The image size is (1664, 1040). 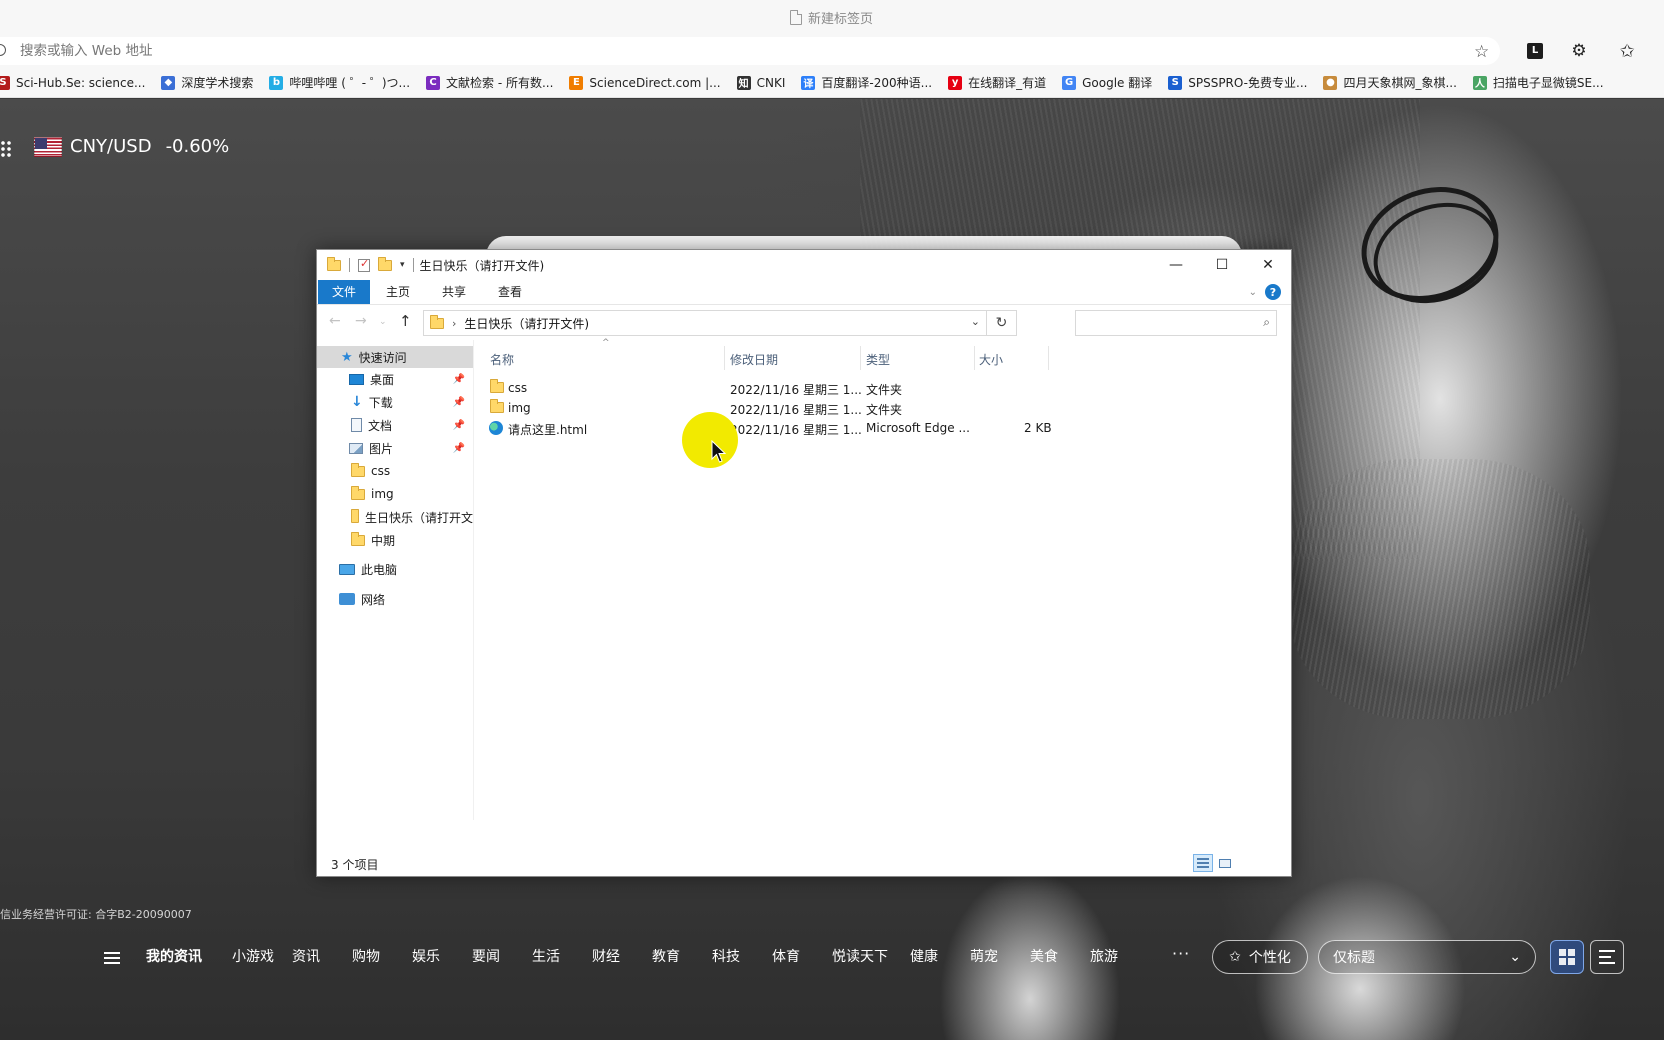 I want to click on news-category-tab: 小游戏, so click(x=262, y=956).